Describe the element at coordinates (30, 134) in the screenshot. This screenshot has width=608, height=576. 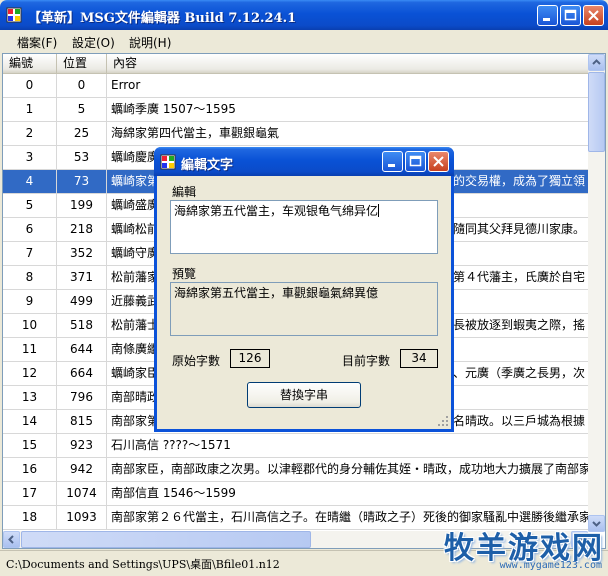
I see `cell-id: 2` at that location.